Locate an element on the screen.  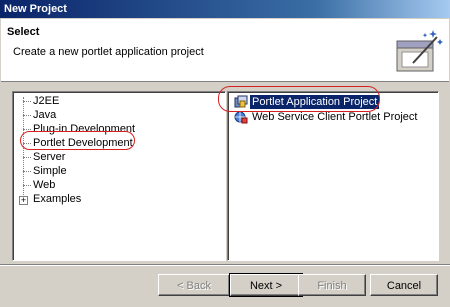
window-title: New Project is located at coordinates (35, 9).